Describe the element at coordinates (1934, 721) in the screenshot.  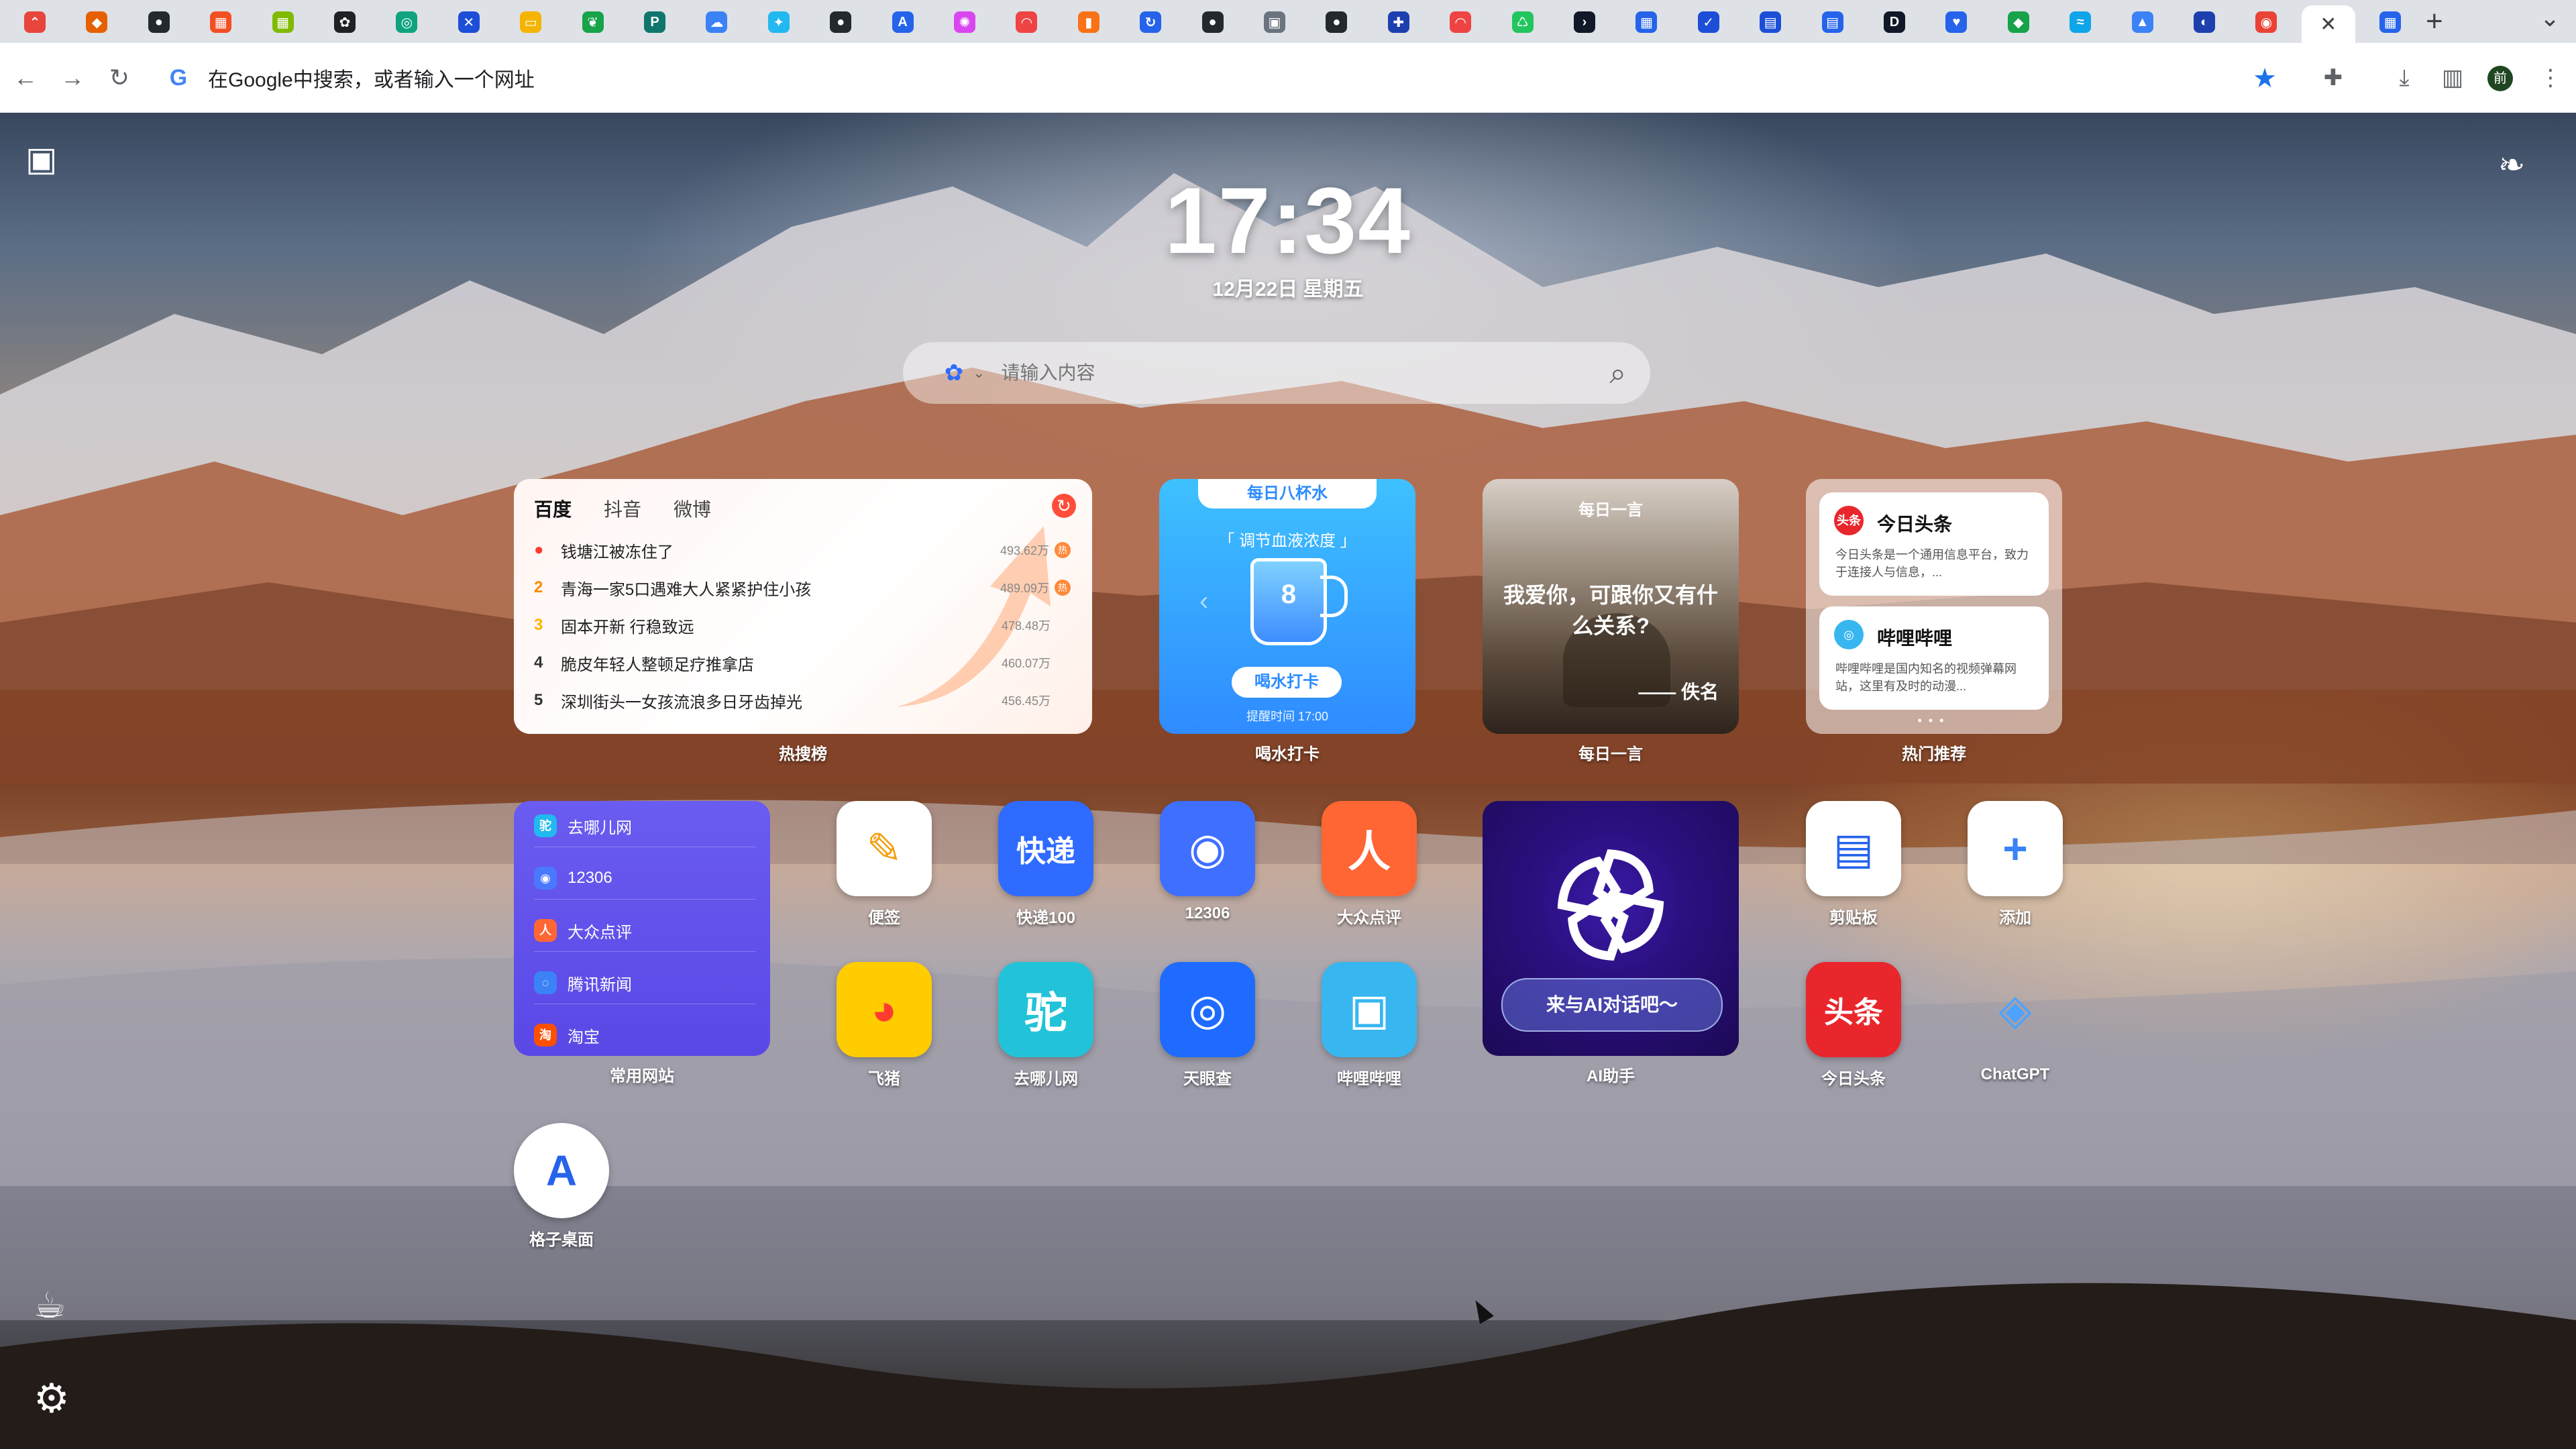
I see `carousel-dots: •••` at that location.